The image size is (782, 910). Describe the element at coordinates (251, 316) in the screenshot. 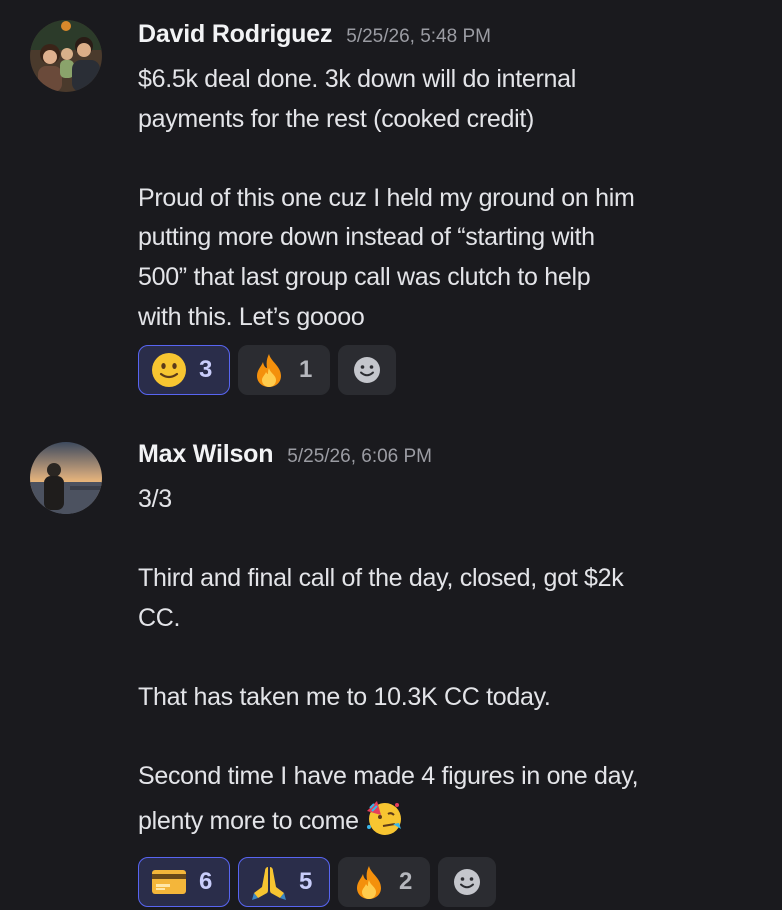

I see `message-line: with this. Let’s goooo` at that location.